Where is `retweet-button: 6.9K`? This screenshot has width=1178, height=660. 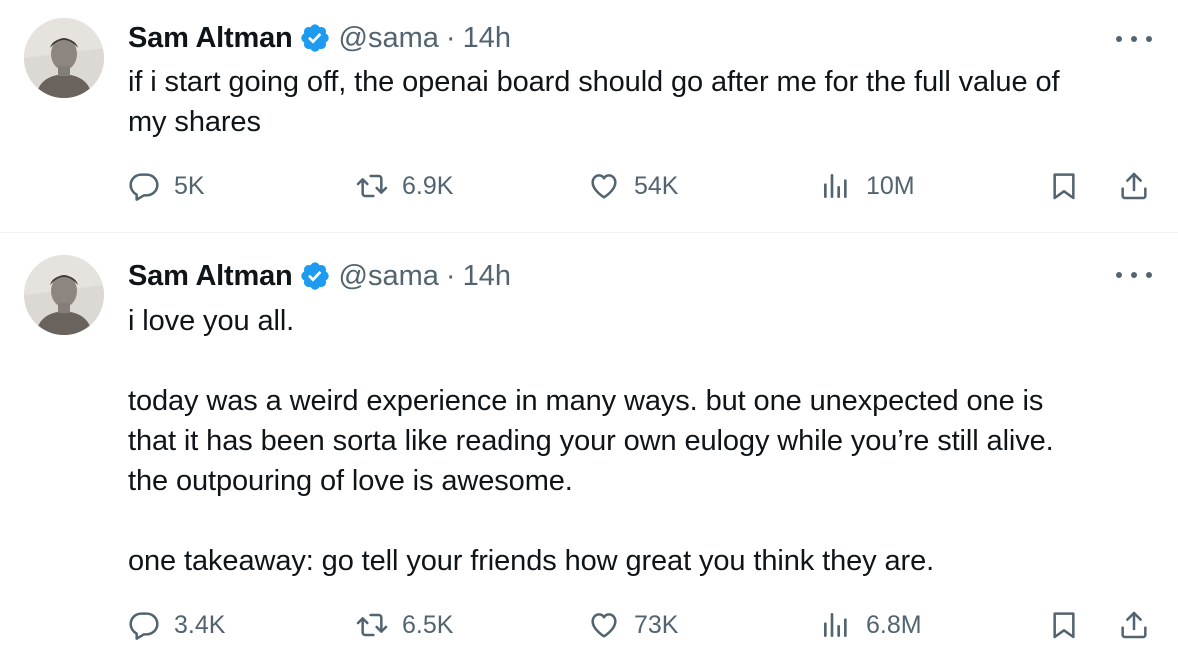 retweet-button: 6.9K is located at coordinates (404, 186).